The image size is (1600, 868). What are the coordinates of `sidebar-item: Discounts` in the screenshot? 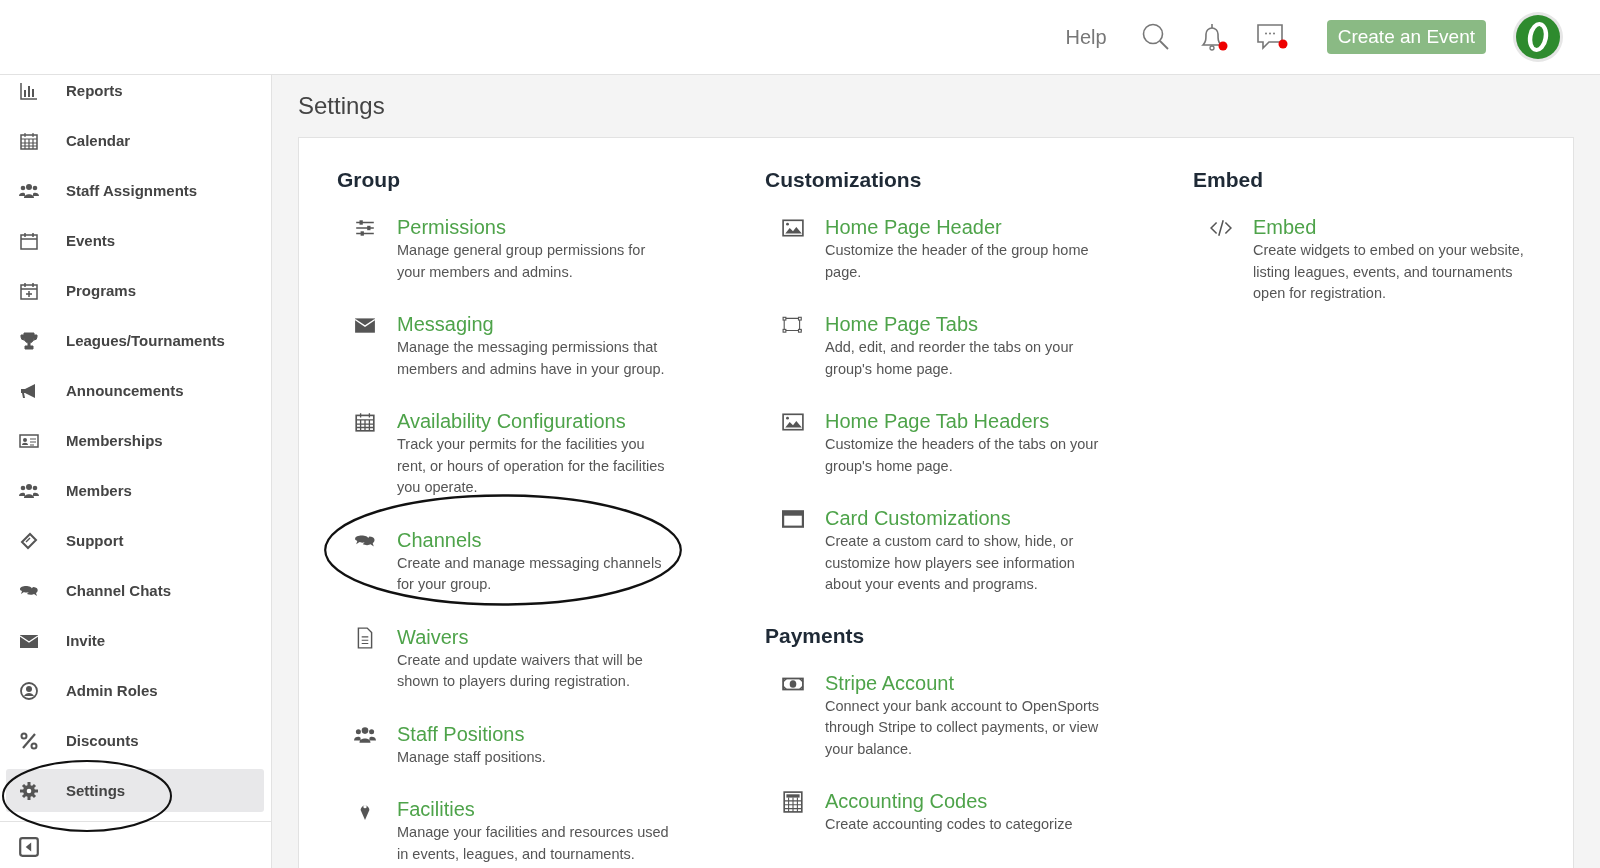 It's located at (135, 740).